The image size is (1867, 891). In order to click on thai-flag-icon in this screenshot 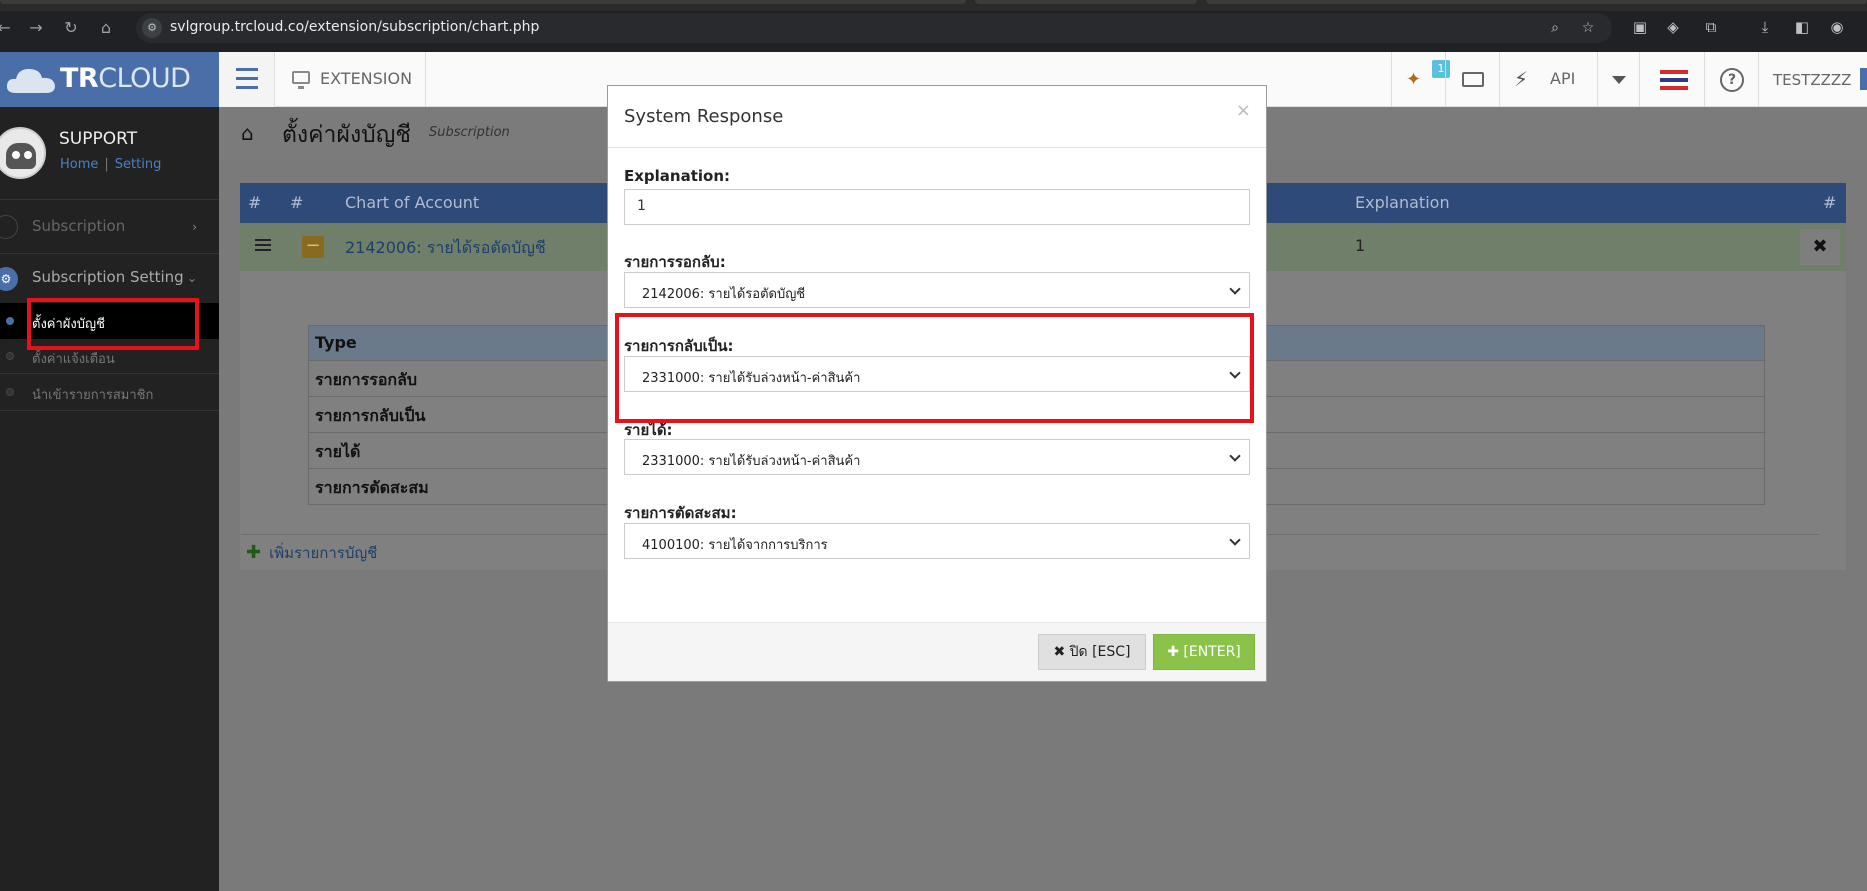, I will do `click(1674, 80)`.